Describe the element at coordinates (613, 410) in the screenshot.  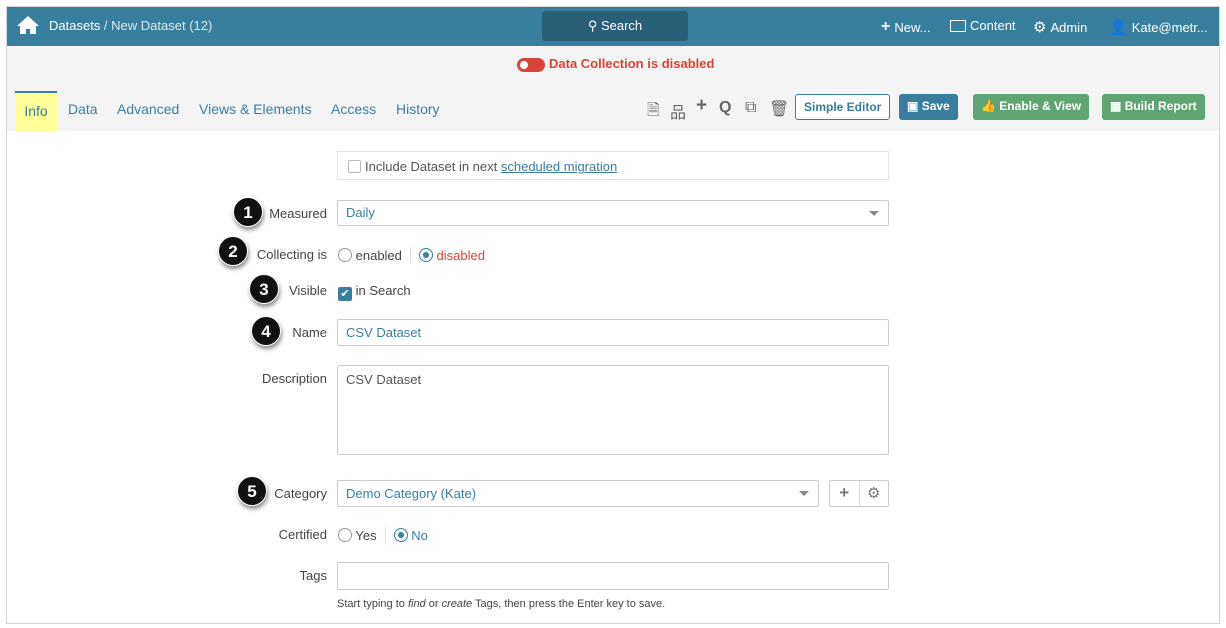
I see `description-textarea: CSV Dataset` at that location.